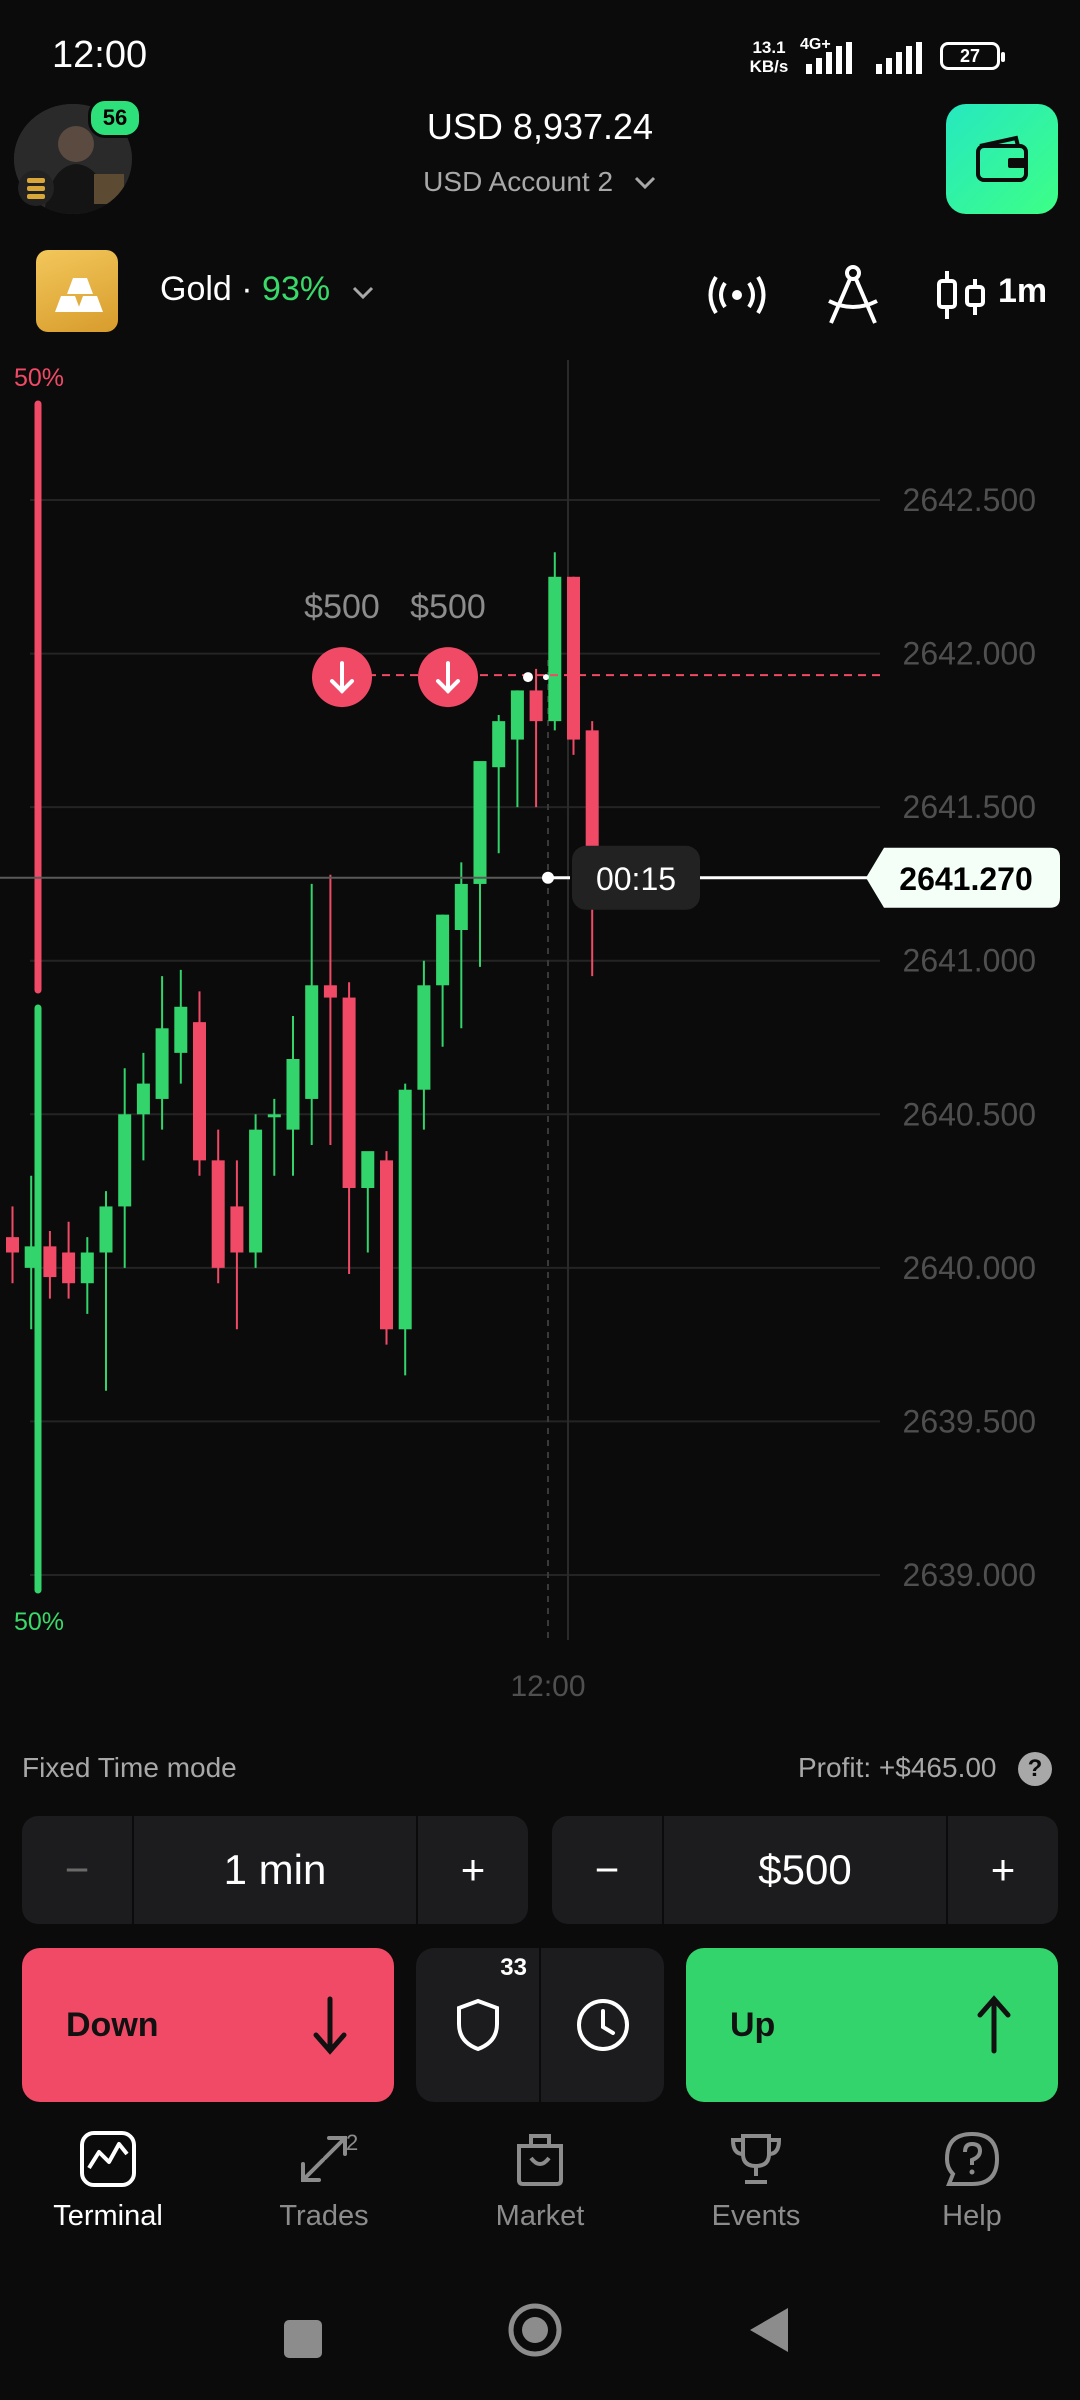 This screenshot has height=2400, width=1080. Describe the element at coordinates (108, 2216) in the screenshot. I see `nav-terminal-label: Terminal` at that location.